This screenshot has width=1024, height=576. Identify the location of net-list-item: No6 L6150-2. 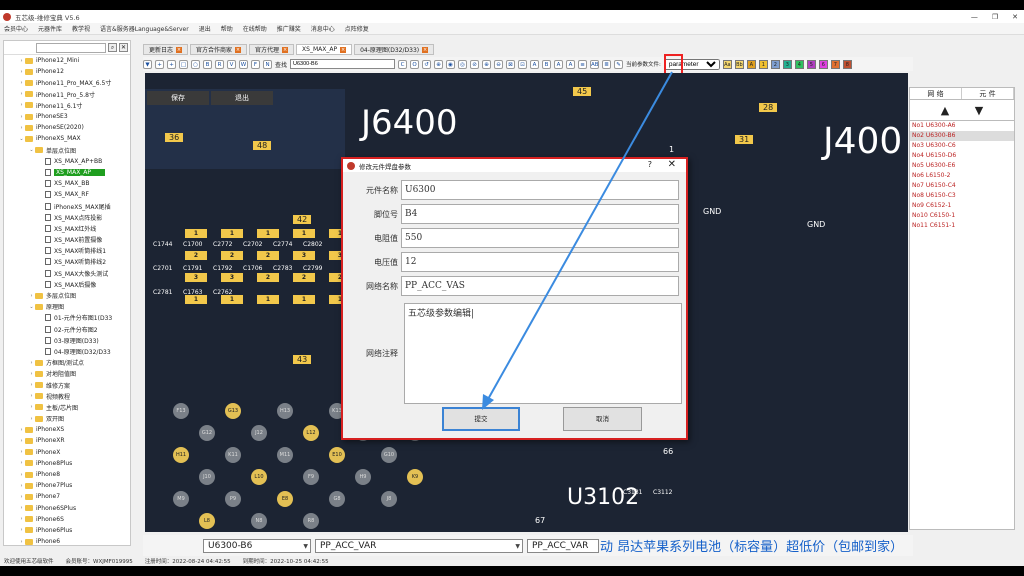
(962, 176).